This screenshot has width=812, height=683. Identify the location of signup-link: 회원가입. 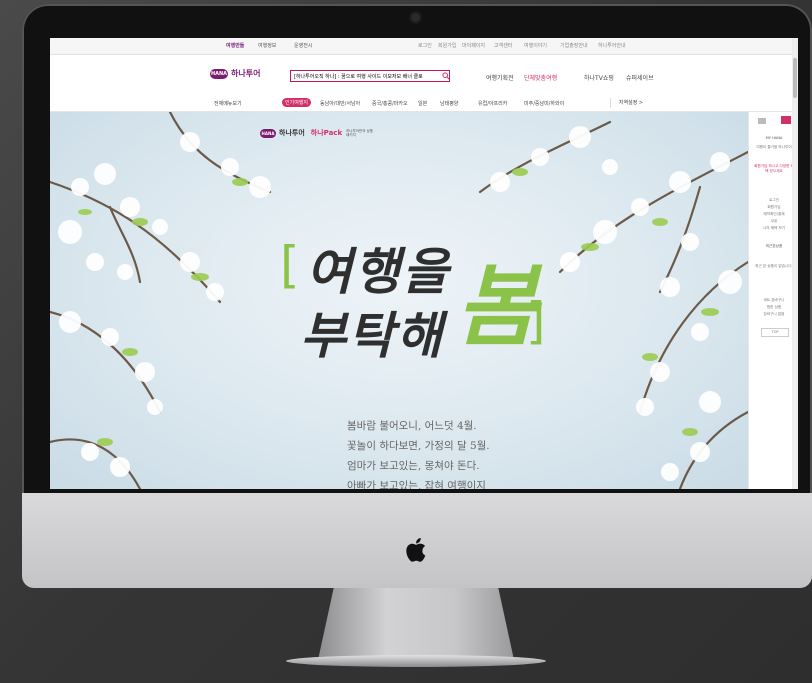
(447, 45).